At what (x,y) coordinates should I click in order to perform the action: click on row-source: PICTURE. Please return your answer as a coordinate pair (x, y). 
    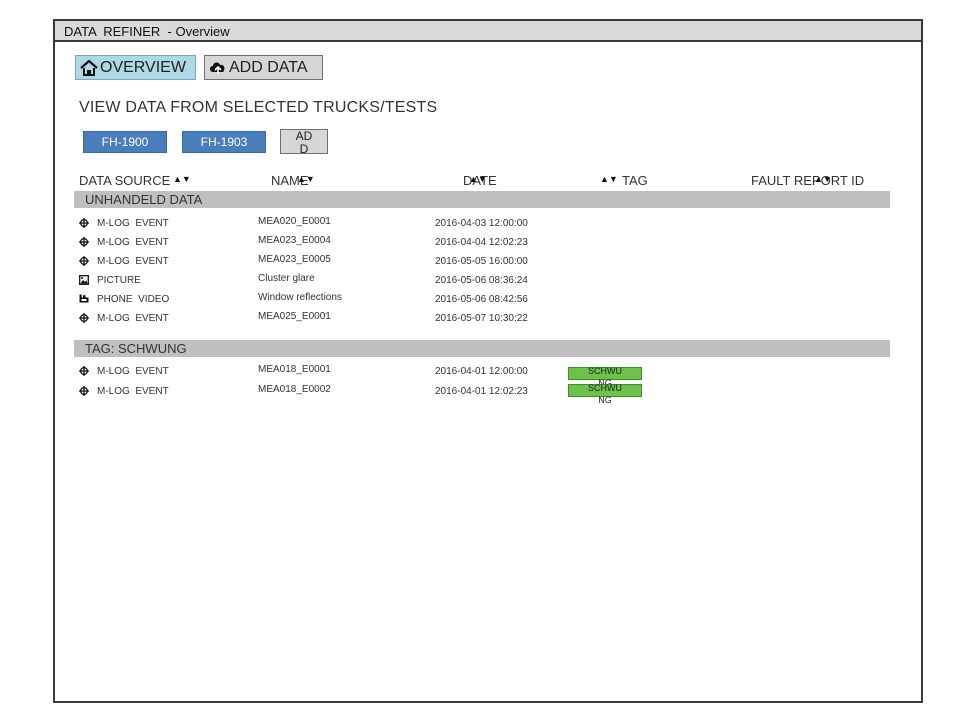
    Looking at the image, I should click on (119, 280).